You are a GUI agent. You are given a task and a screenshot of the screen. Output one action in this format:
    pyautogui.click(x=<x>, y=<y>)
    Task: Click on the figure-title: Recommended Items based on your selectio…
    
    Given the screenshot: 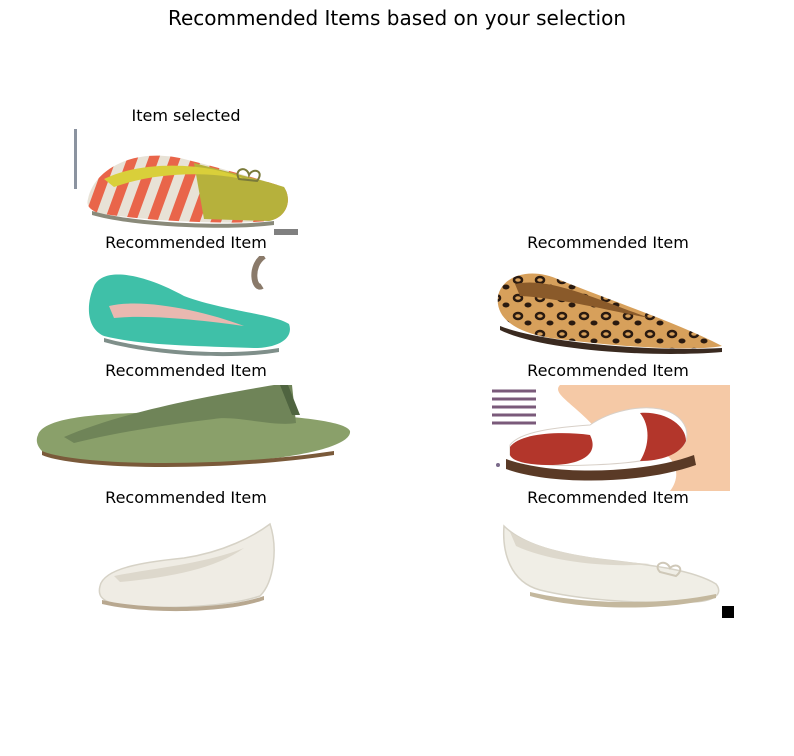 What is the action you would take?
    pyautogui.click(x=397, y=18)
    